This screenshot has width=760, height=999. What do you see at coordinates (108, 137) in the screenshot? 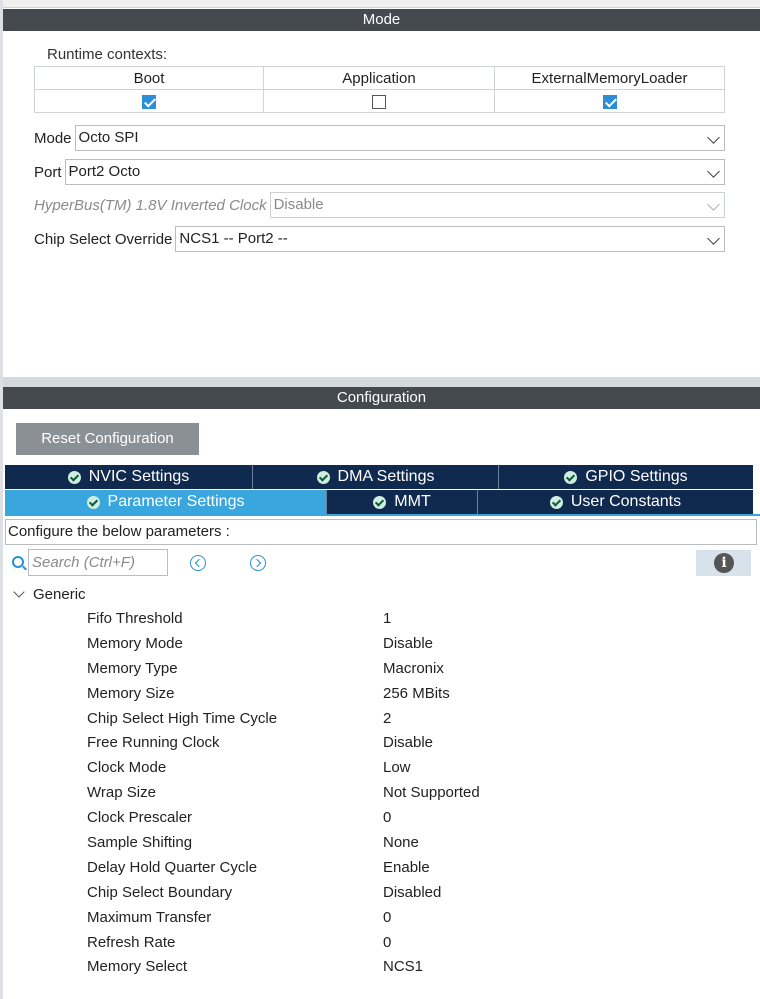
I see `mode-select-value: Octo SPI` at bounding box center [108, 137].